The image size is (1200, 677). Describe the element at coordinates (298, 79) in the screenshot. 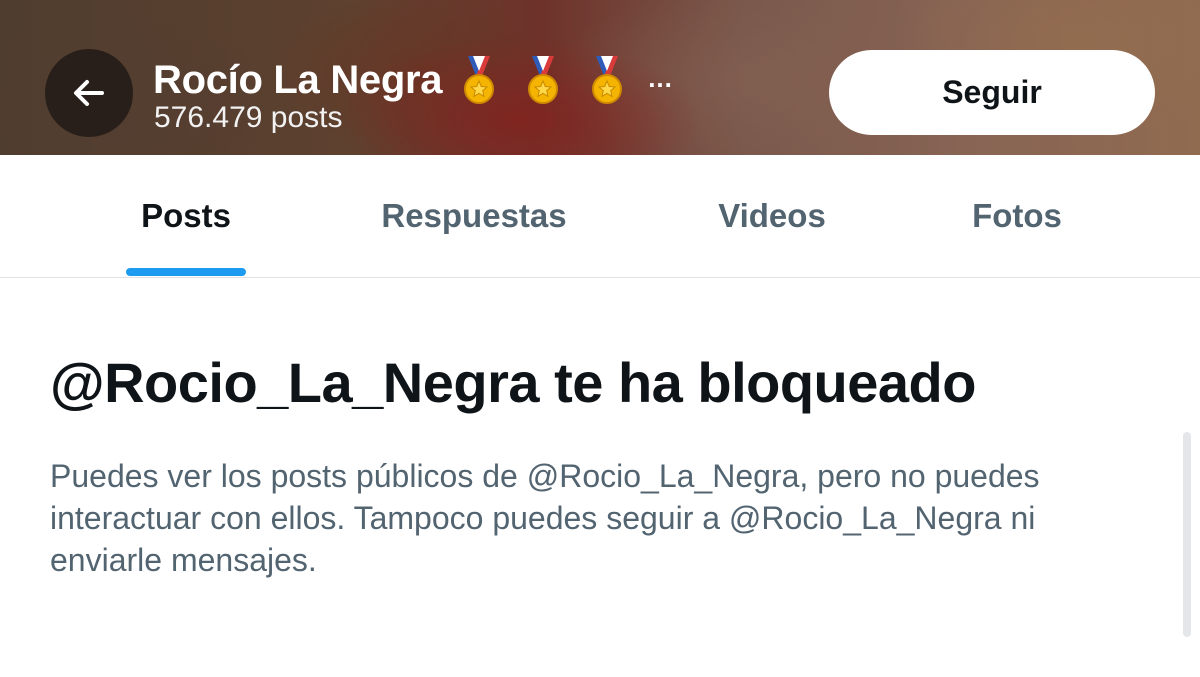

I see `display-name: Rocío La Negra` at that location.